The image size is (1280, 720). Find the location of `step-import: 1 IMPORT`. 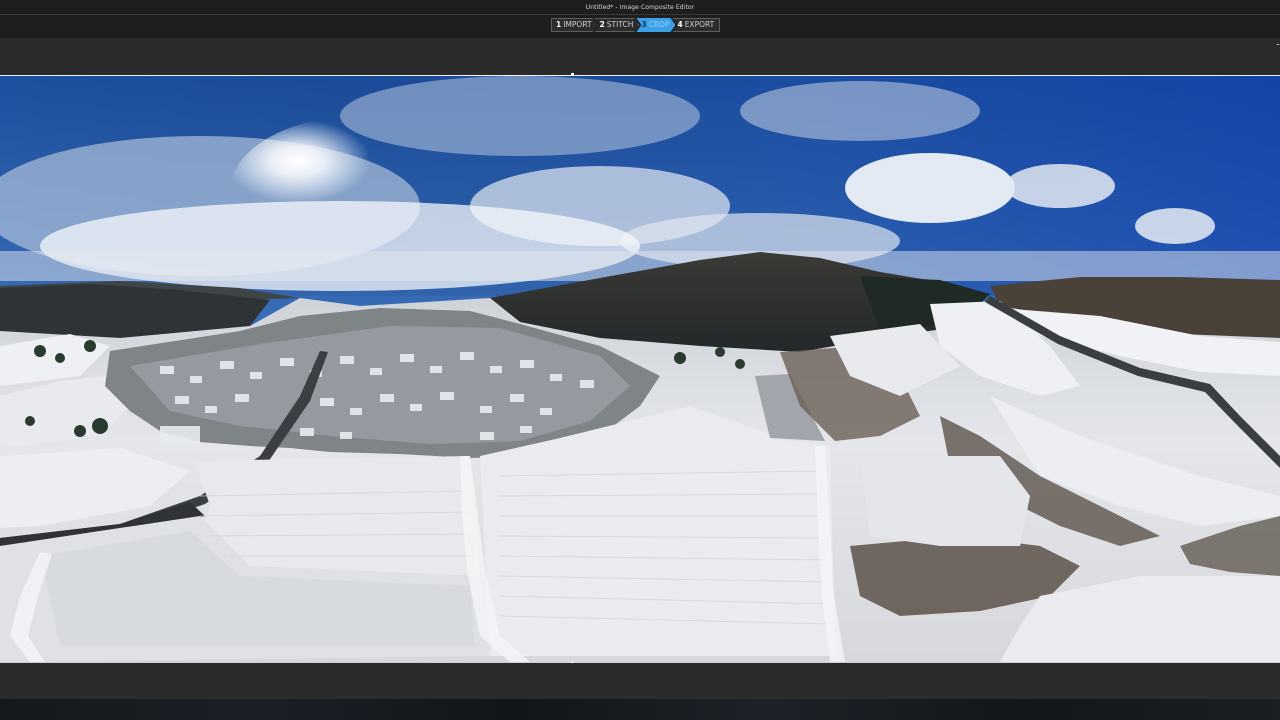

step-import: 1 IMPORT is located at coordinates (574, 25).